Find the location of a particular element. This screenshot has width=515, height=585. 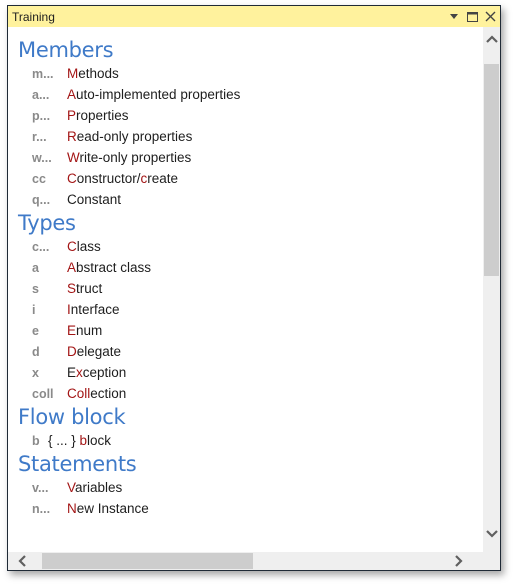

label-text: num is located at coordinates (89, 330).